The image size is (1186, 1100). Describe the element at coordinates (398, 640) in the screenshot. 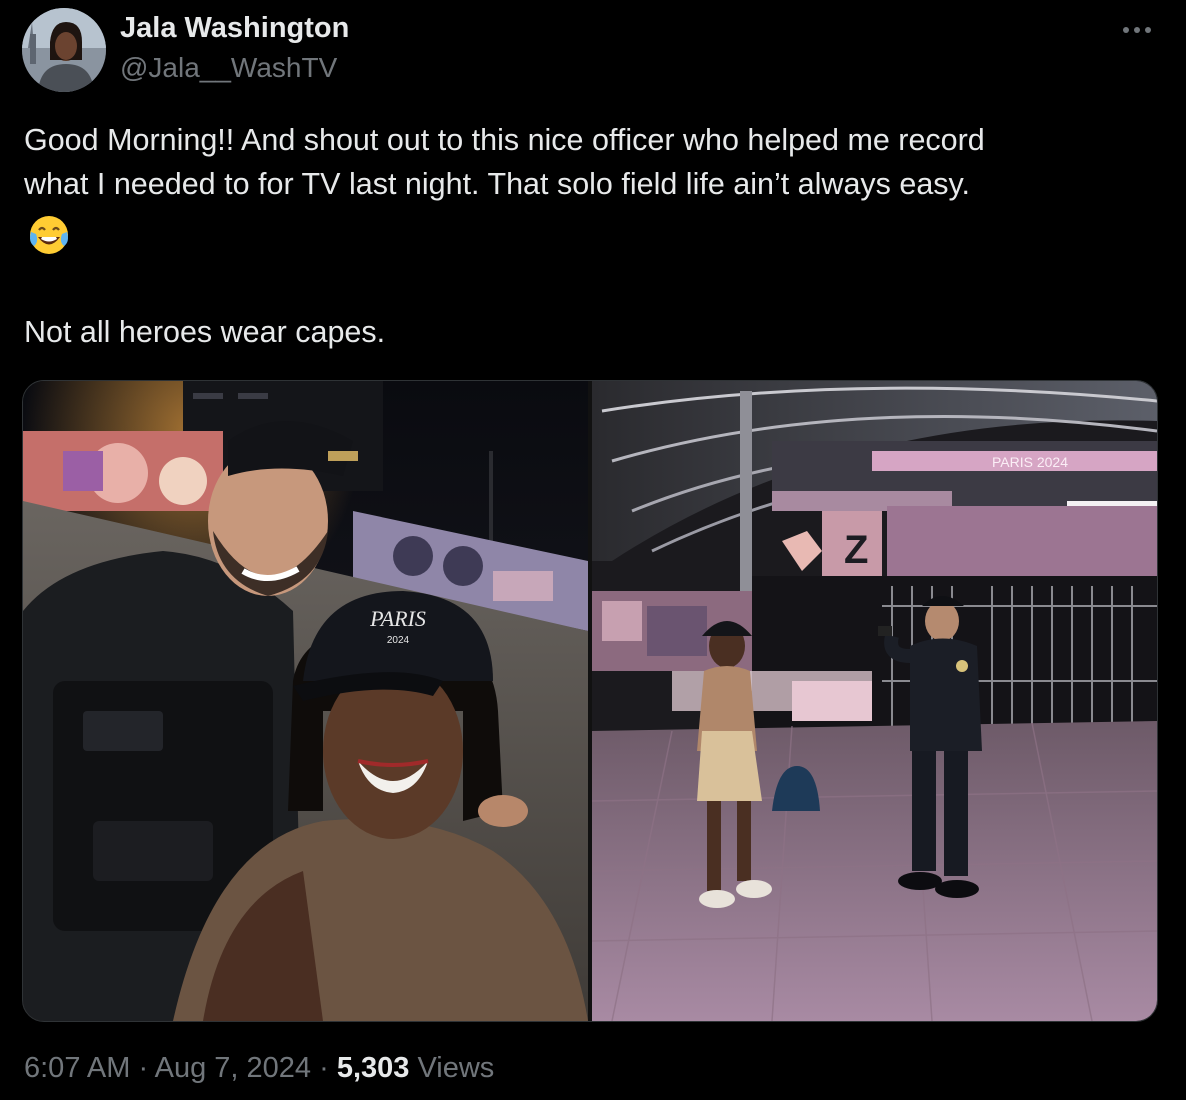

I see `cap-year-text: 2024` at that location.